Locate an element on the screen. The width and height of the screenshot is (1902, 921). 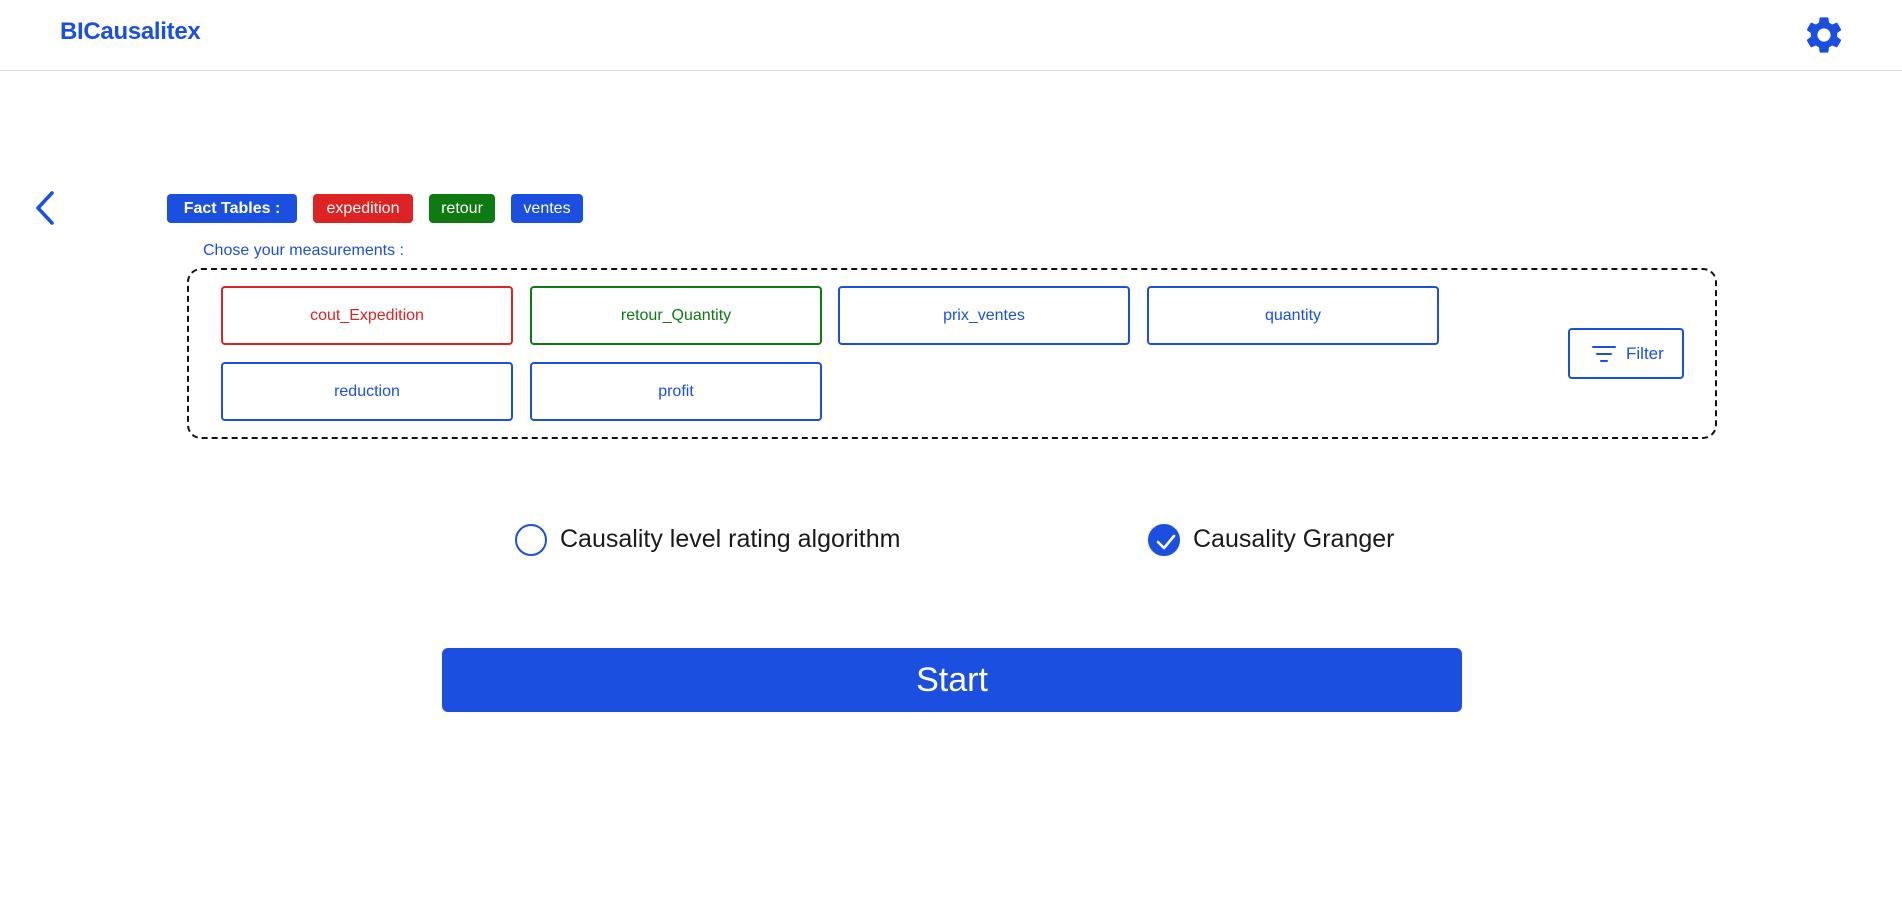
filter-label: Filter is located at coordinates (1645, 353).